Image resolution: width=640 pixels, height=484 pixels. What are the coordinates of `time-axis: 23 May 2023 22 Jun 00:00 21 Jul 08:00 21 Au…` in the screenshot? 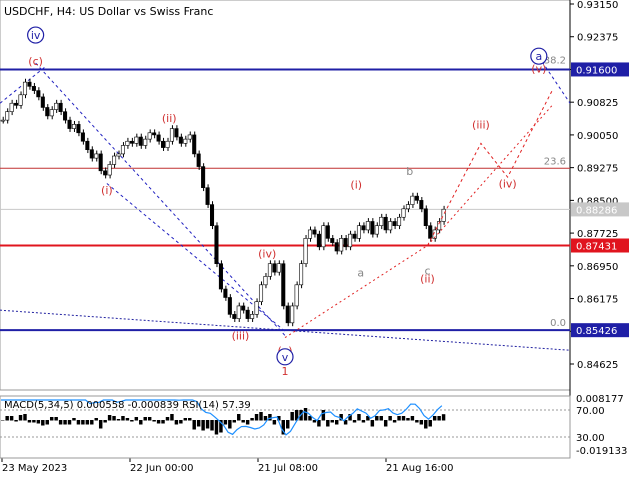 It's located at (227, 466).